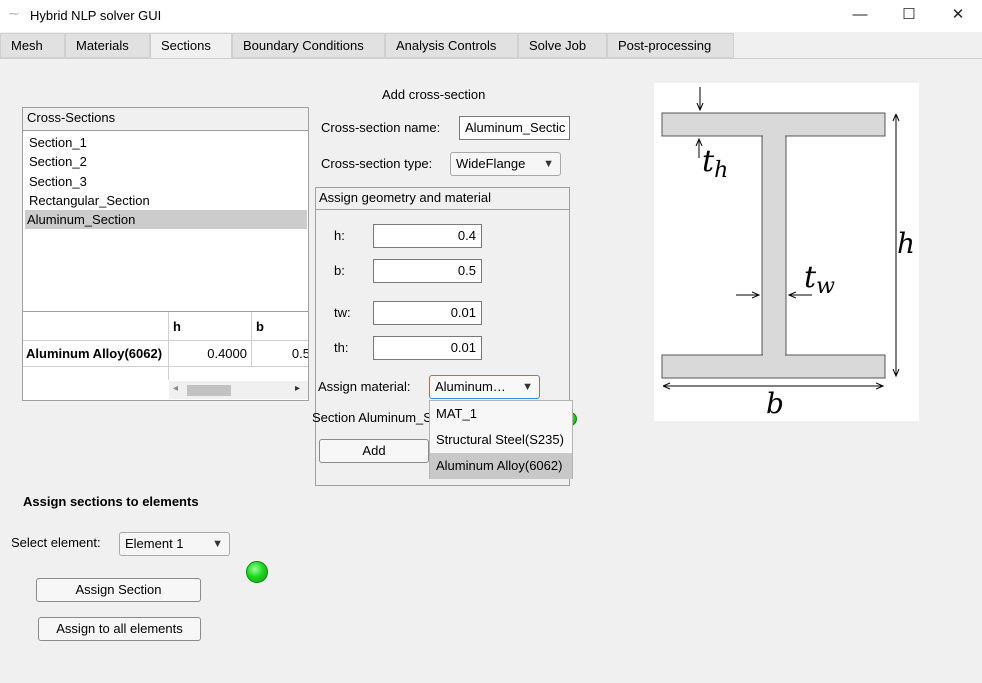 The width and height of the screenshot is (982, 683). I want to click on section-type-value: WideFlange, so click(491, 163).